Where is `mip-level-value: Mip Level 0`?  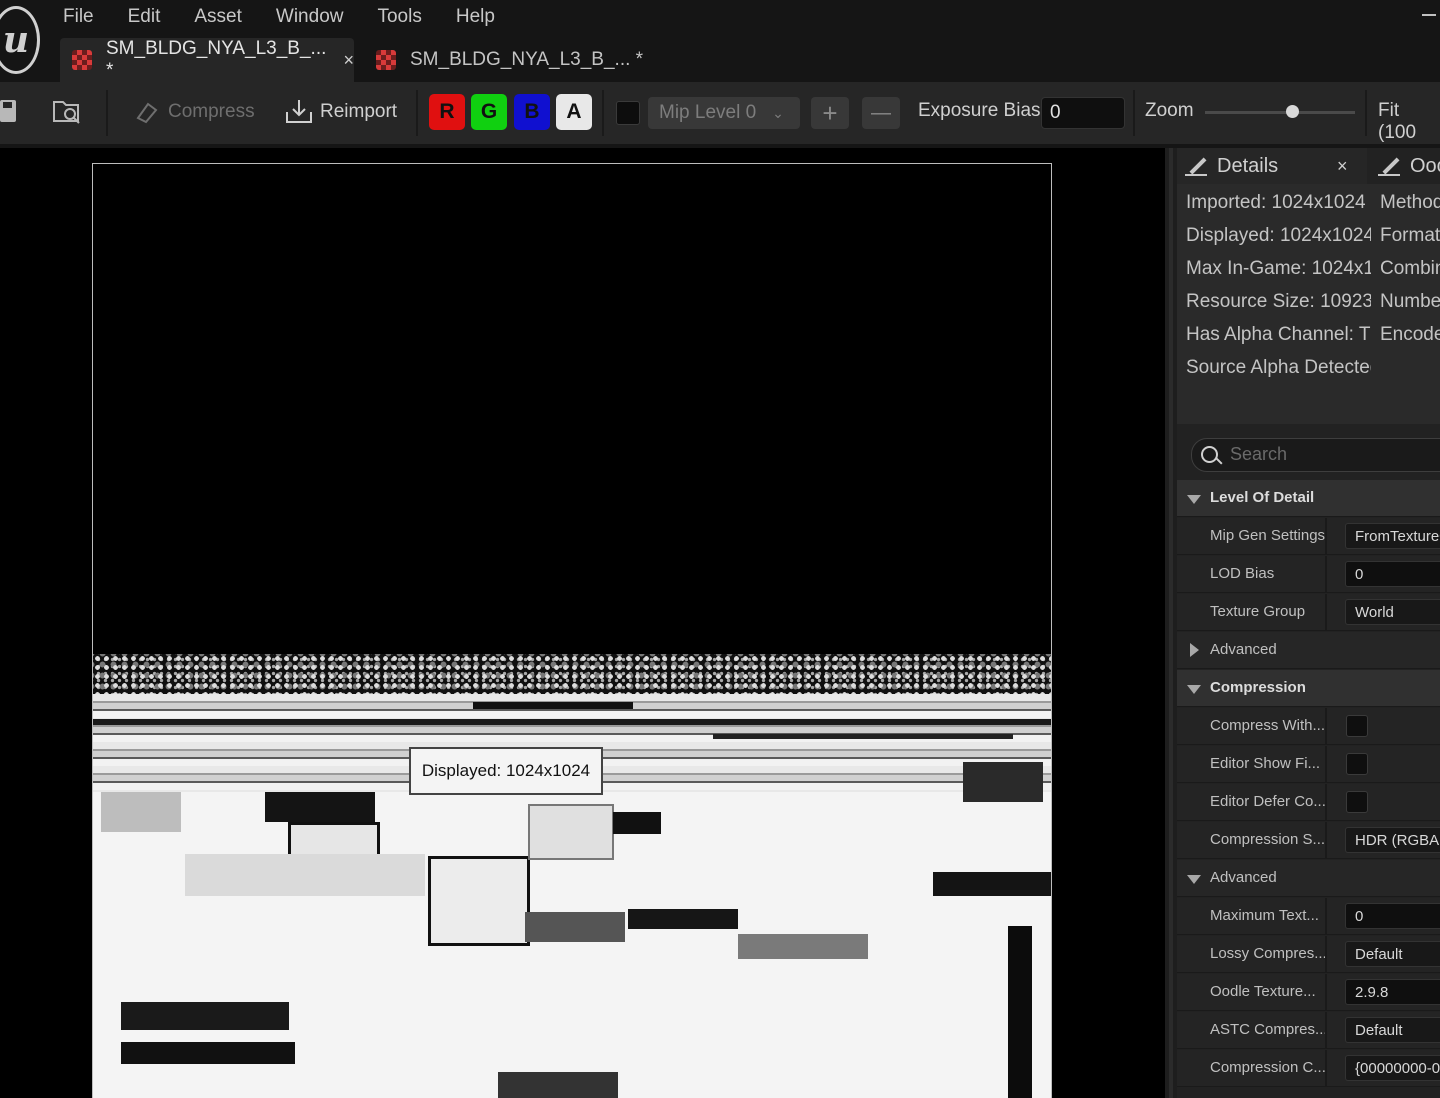 mip-level-value: Mip Level 0 is located at coordinates (708, 112).